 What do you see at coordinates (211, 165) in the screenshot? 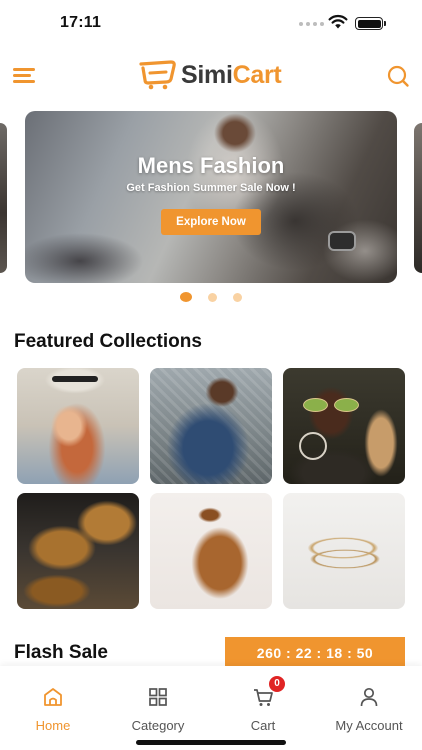
I see `banner-title: Mens Fashion` at bounding box center [211, 165].